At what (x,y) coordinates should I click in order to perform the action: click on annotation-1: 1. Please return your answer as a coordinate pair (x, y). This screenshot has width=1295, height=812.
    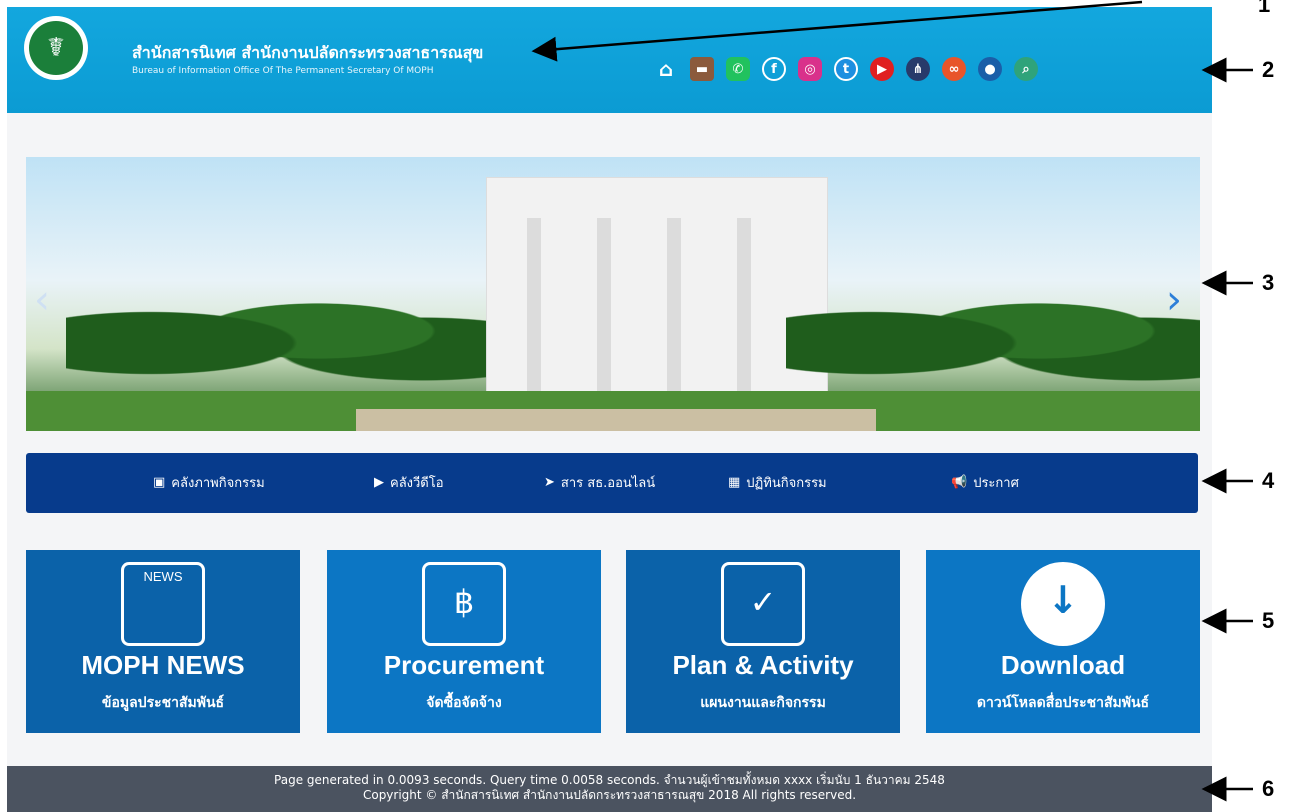
    Looking at the image, I should click on (1264, 8).